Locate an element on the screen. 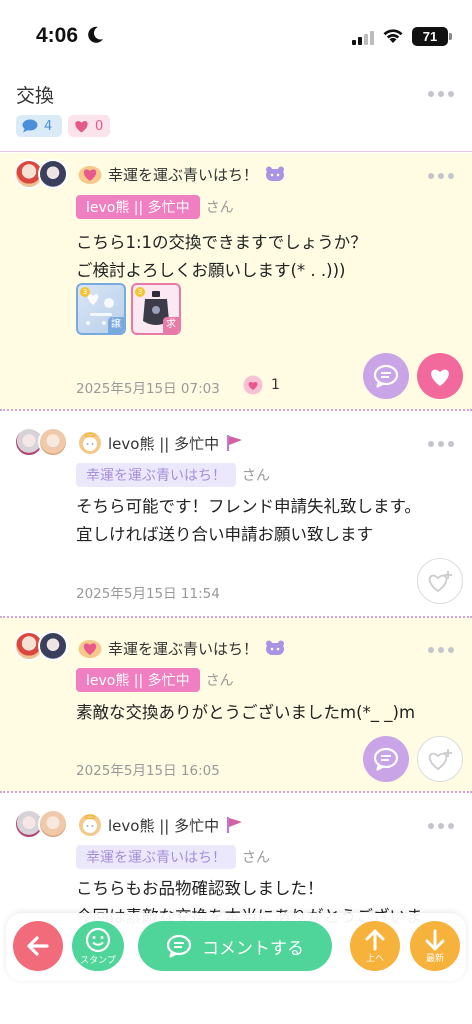 The width and height of the screenshot is (472, 1024). comment-text: そちら可能です！フレンド申請失礼致します。 宜しければ送り合い申請お願い致します is located at coordinates (248, 520).